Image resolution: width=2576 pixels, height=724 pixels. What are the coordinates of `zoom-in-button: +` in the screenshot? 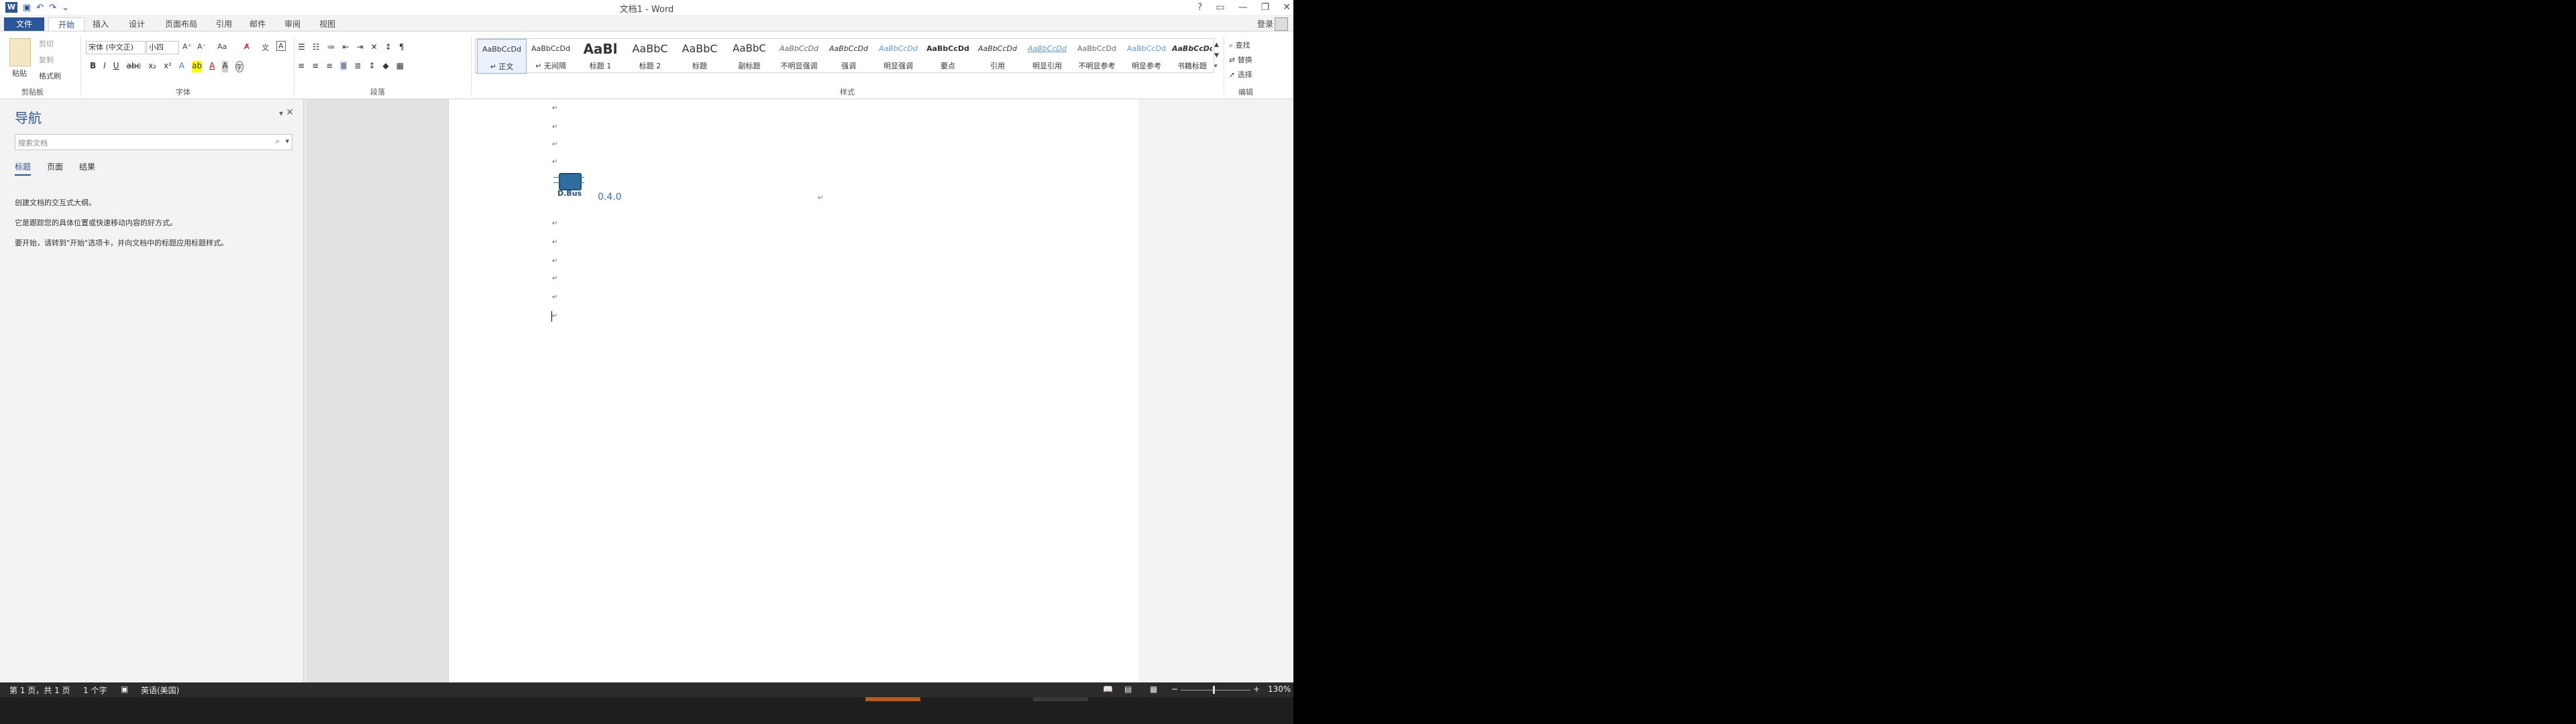 It's located at (1256, 689).